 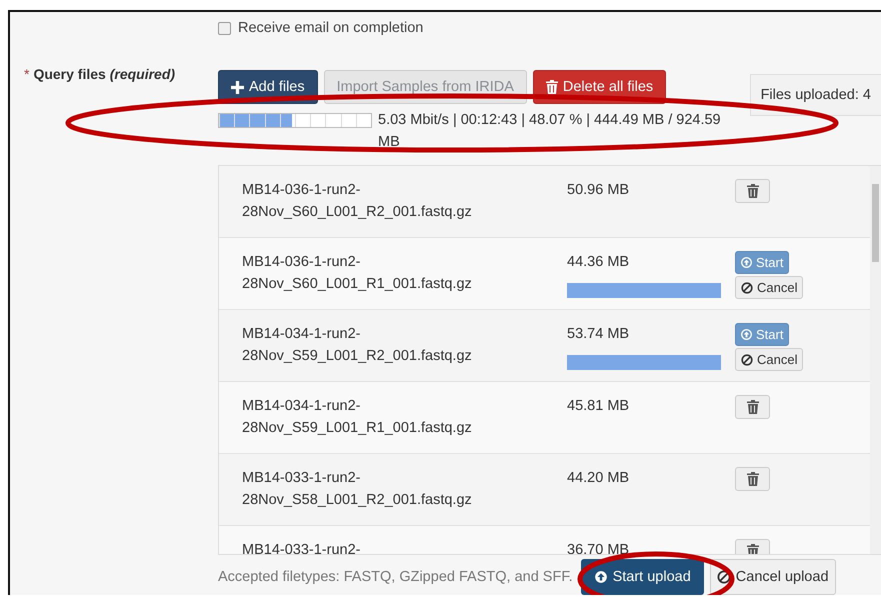 What do you see at coordinates (224, 28) in the screenshot?
I see `checkbox` at bounding box center [224, 28].